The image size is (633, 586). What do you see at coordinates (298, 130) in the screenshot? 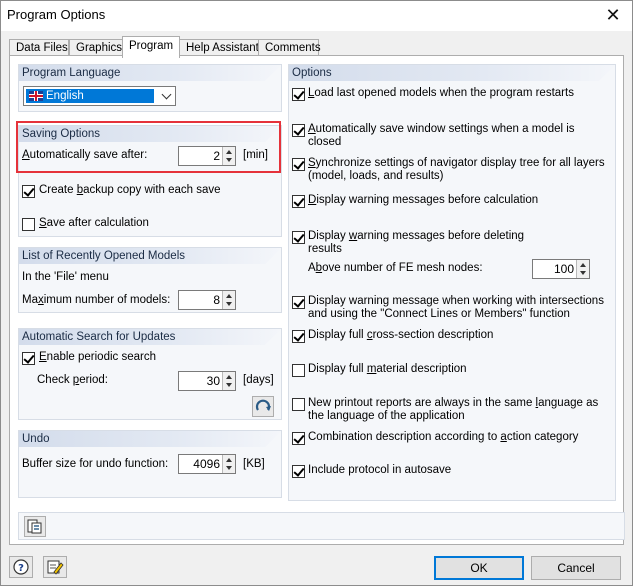
I see `option-autosave-window-checkbox` at bounding box center [298, 130].